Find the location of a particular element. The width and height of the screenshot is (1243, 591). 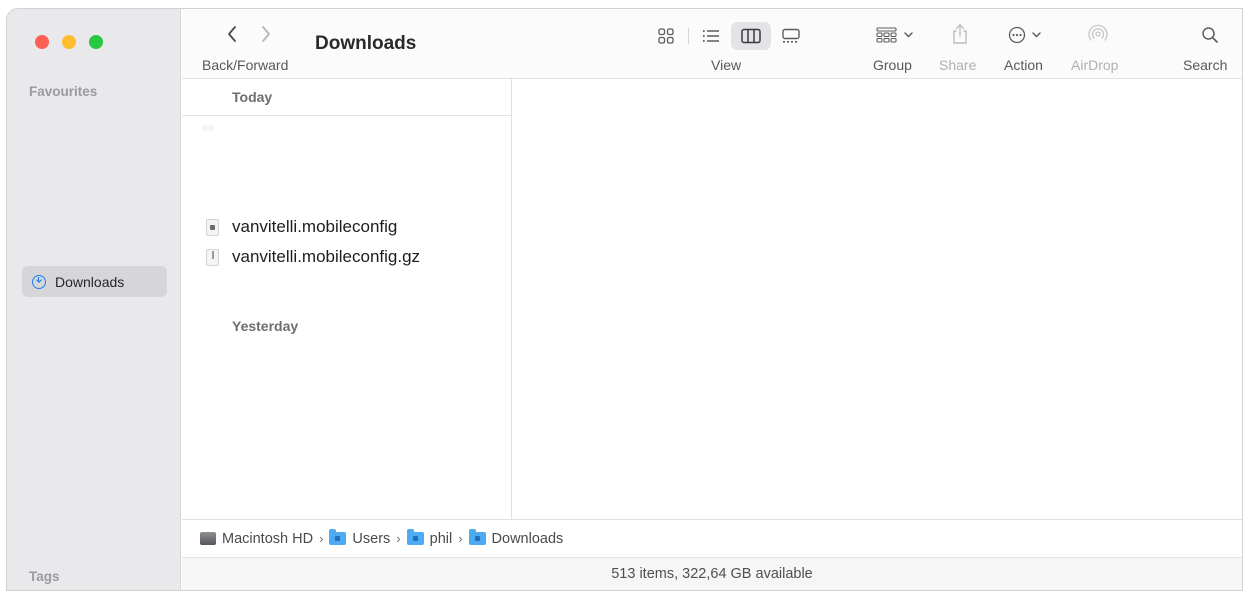

share-icon is located at coordinates (960, 35).